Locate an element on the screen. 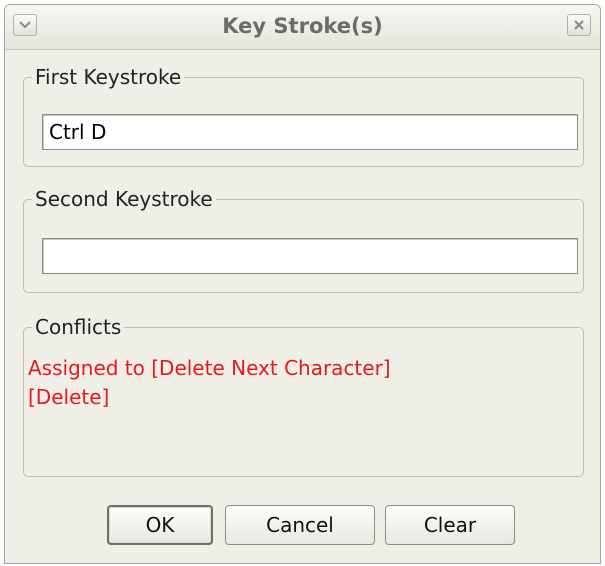 The height and width of the screenshot is (566, 605). conflict-text: Assigned to [Delete Next Character] is located at coordinates (209, 368).